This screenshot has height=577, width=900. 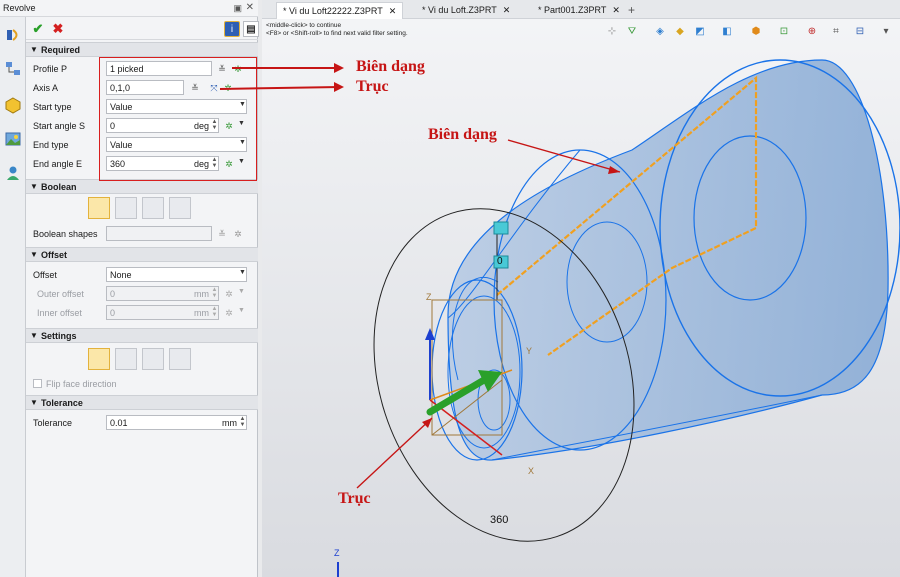 What do you see at coordinates (339, 68) in the screenshot?
I see `profile-field-pointer-head` at bounding box center [339, 68].